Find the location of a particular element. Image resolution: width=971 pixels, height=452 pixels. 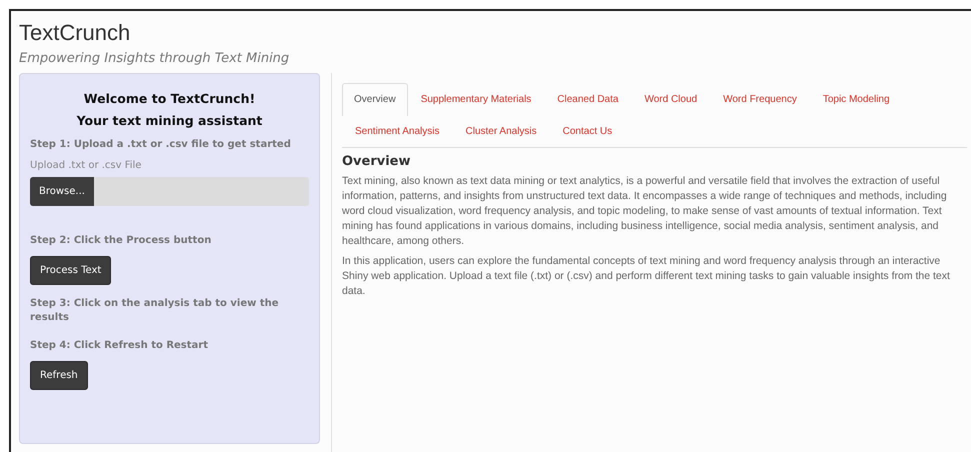

app-title: TextCrunch is located at coordinates (75, 33).